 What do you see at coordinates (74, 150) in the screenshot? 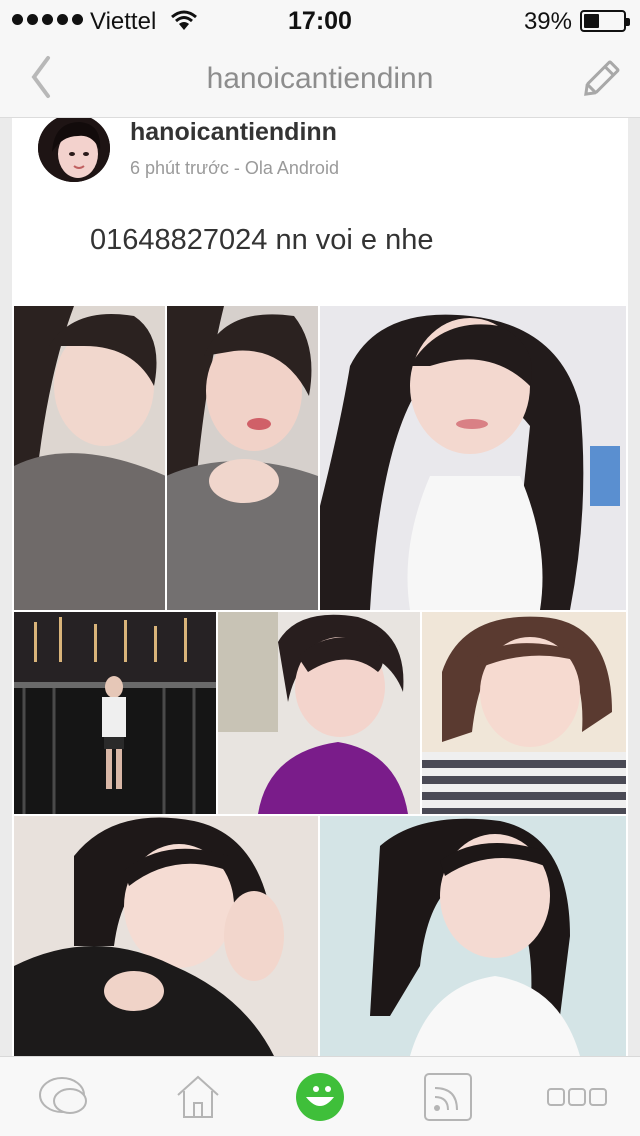
I see `avatar` at bounding box center [74, 150].